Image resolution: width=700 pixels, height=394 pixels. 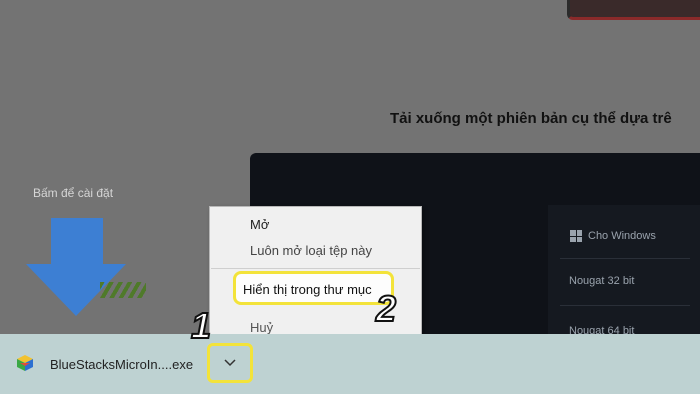 What do you see at coordinates (261, 327) in the screenshot?
I see `menu-item-cancel: Huỷ` at bounding box center [261, 327].